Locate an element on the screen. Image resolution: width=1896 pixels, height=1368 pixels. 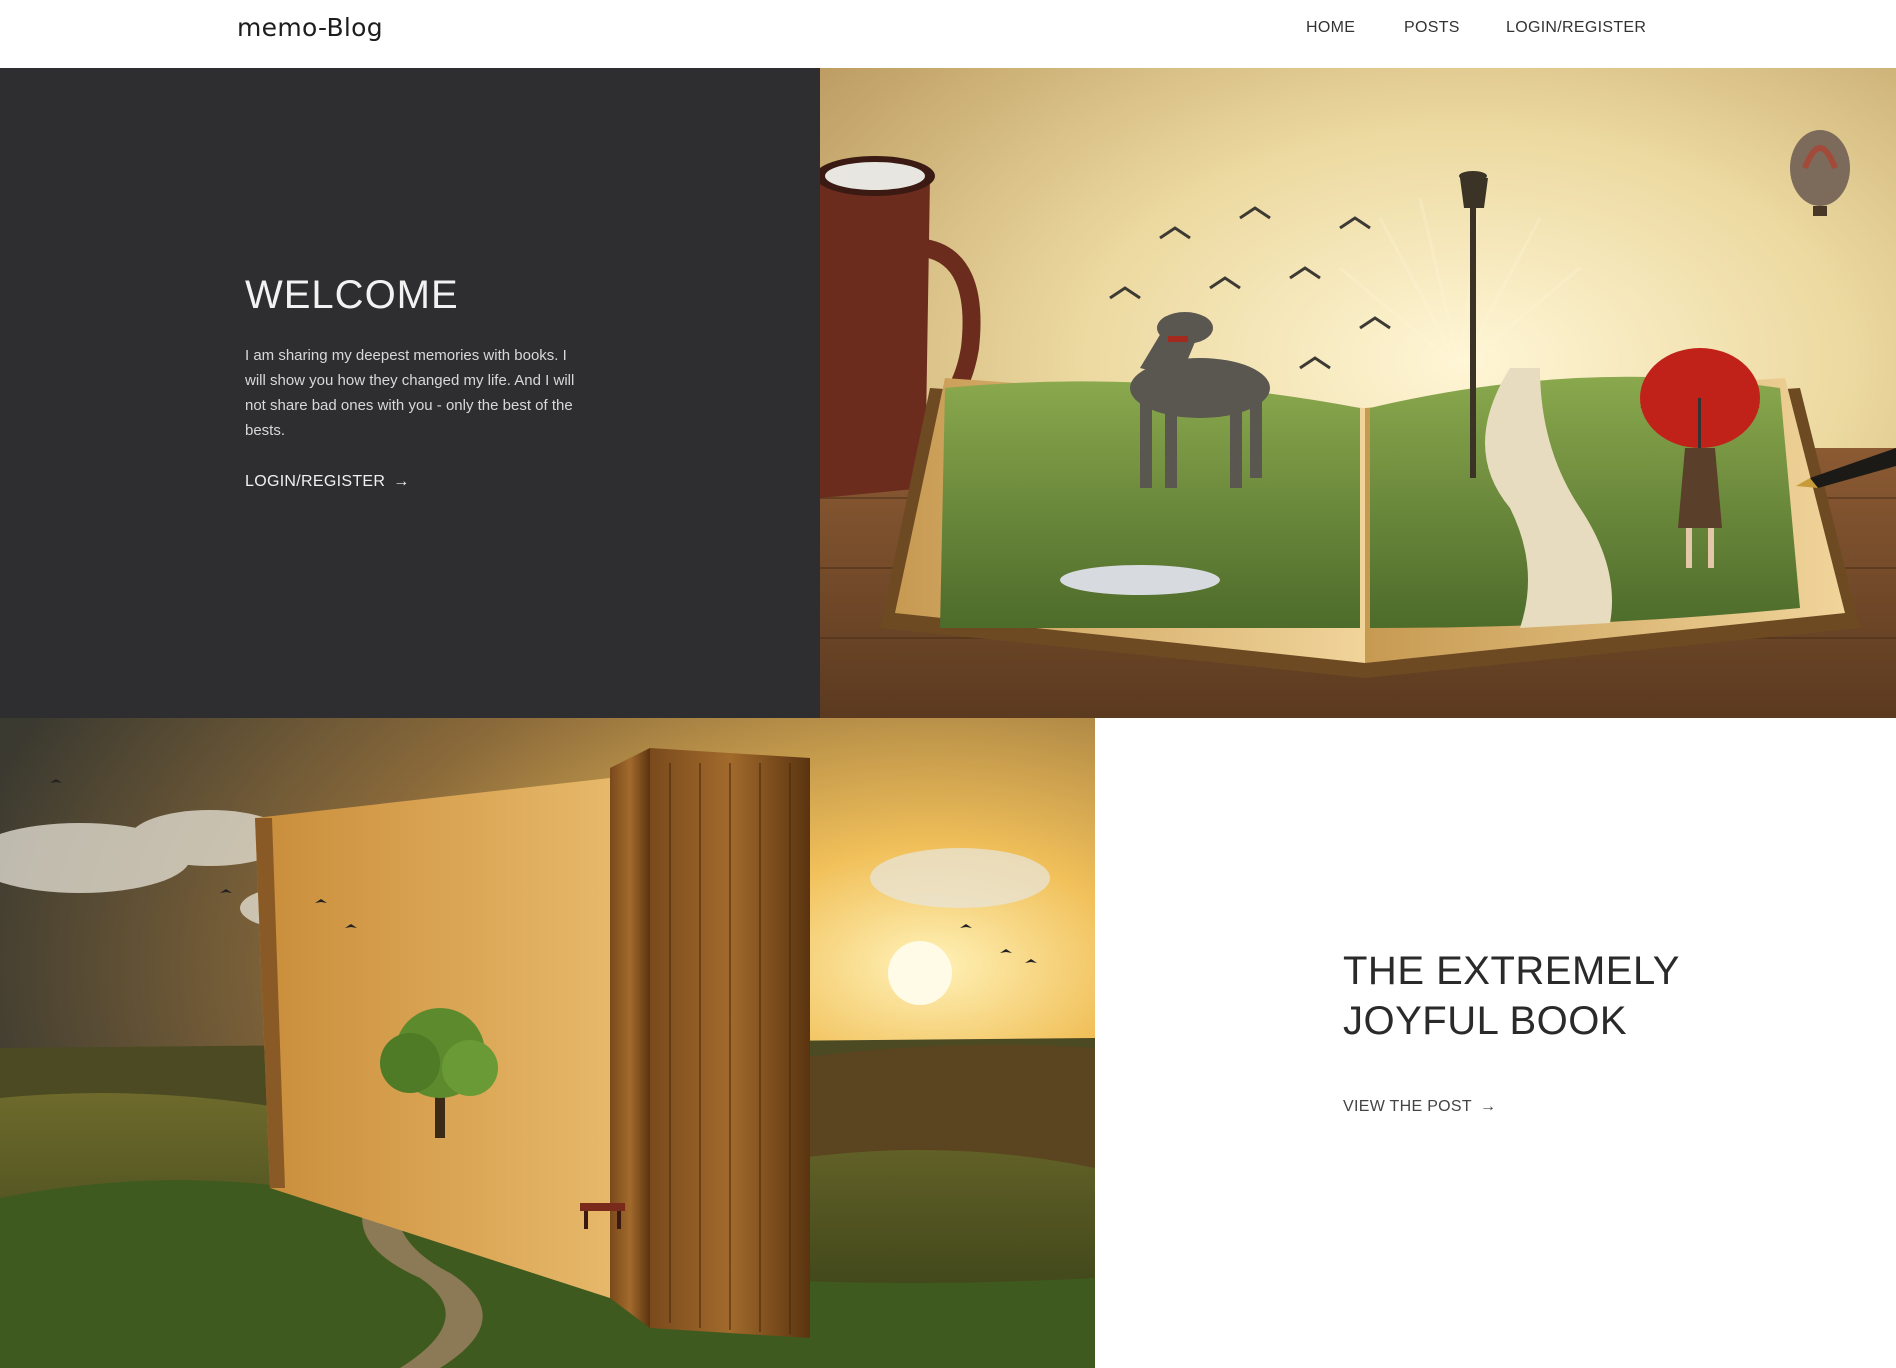
navbar: memo-Blog HOME POSTS LOGIN/REGISTER is located at coordinates (948, 34).